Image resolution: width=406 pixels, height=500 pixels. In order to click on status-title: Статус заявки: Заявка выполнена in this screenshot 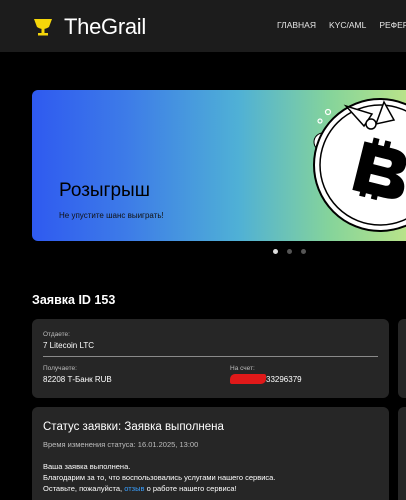, I will do `click(133, 427)`.